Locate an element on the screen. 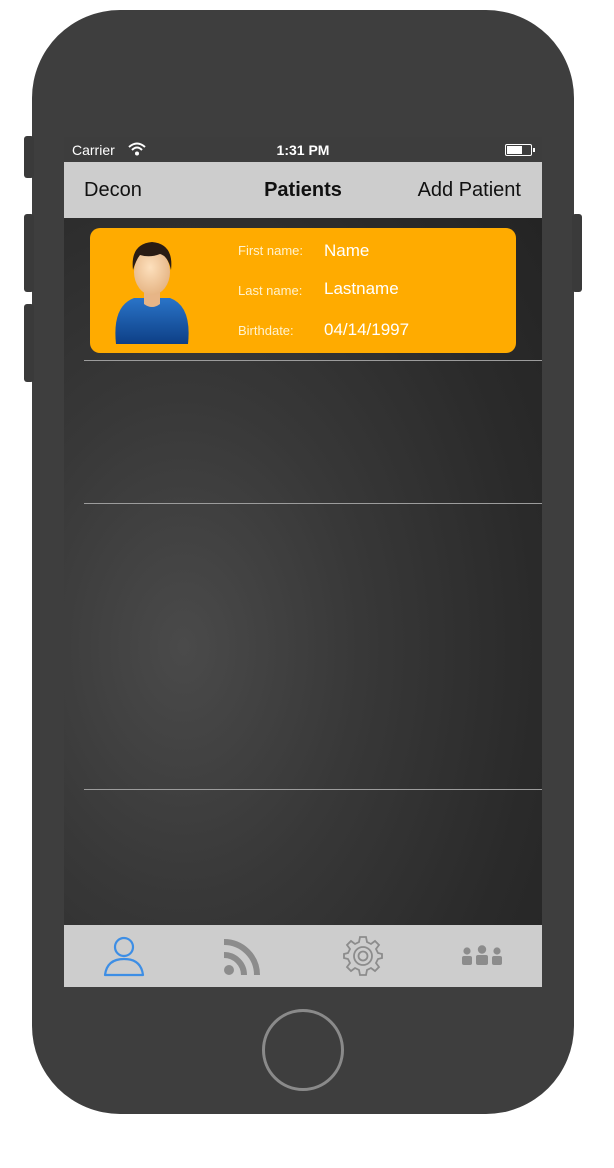  rss-feed-icon is located at coordinates (242, 957).